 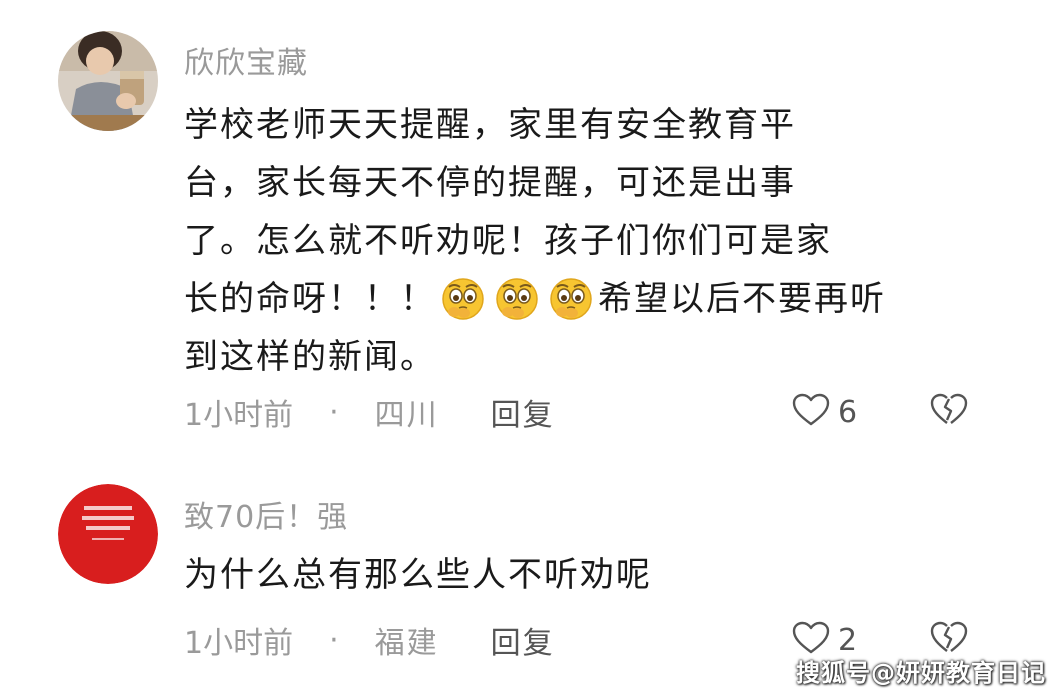 I want to click on username: 欣欣宝藏, so click(x=246, y=60).